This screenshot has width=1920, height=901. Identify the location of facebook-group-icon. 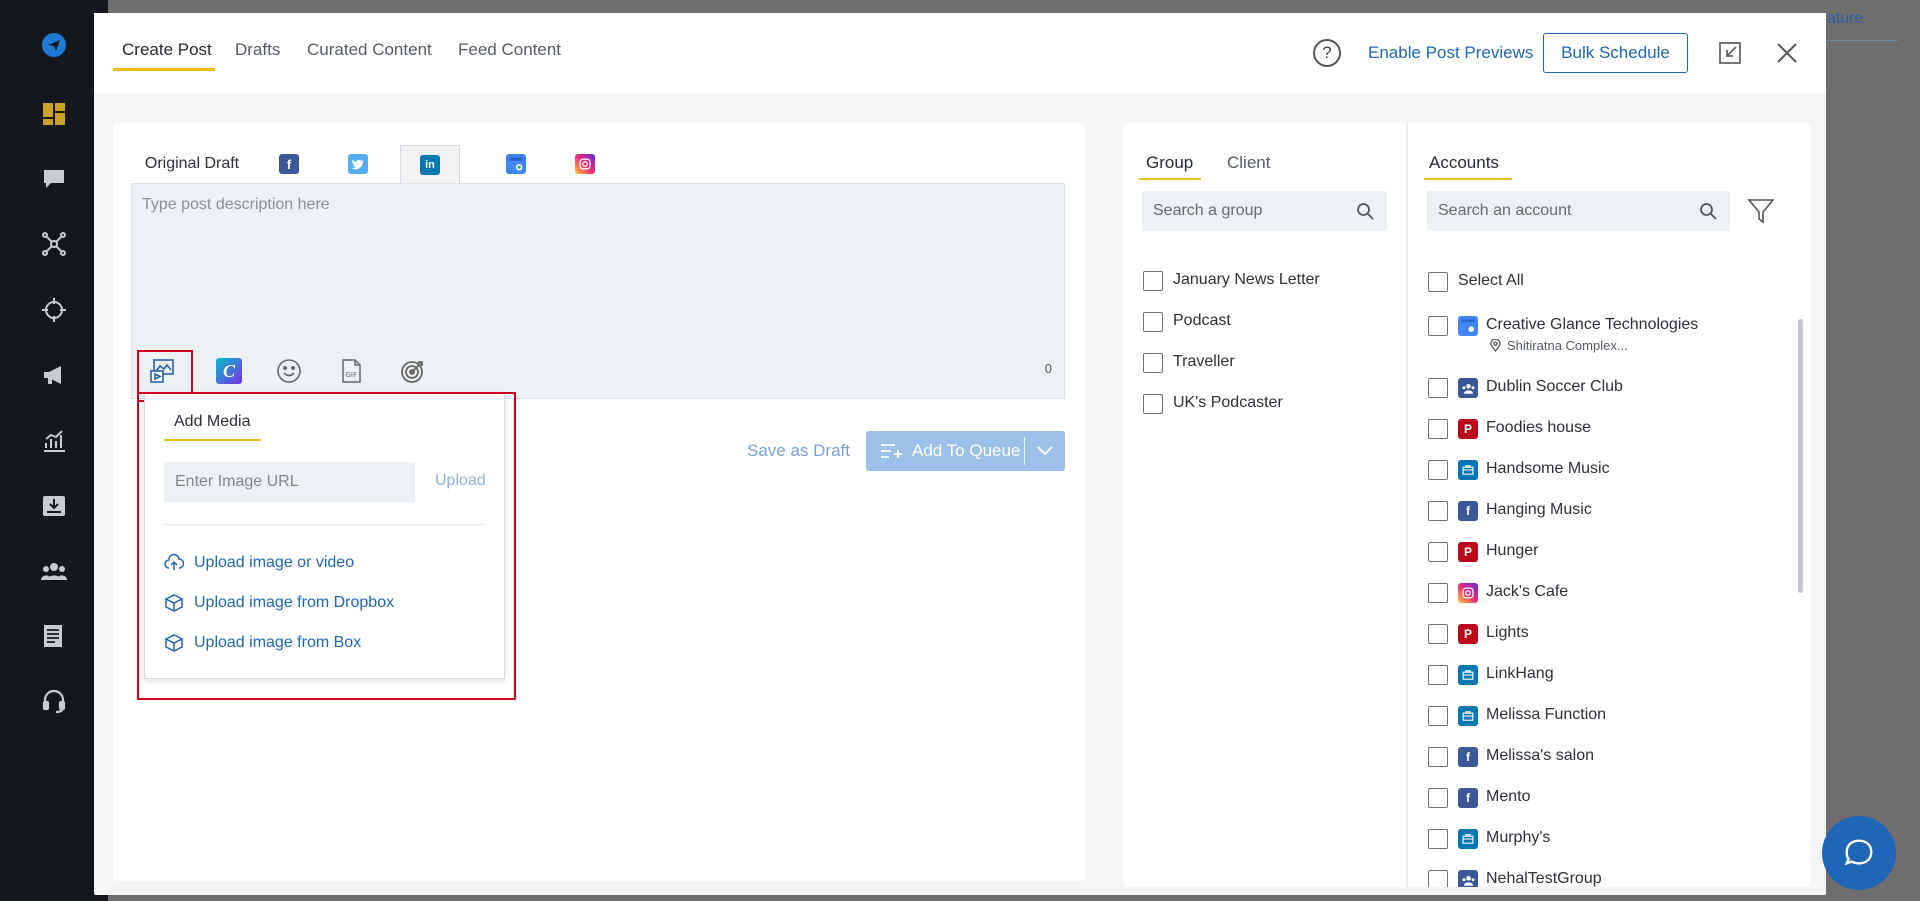
(1468, 878).